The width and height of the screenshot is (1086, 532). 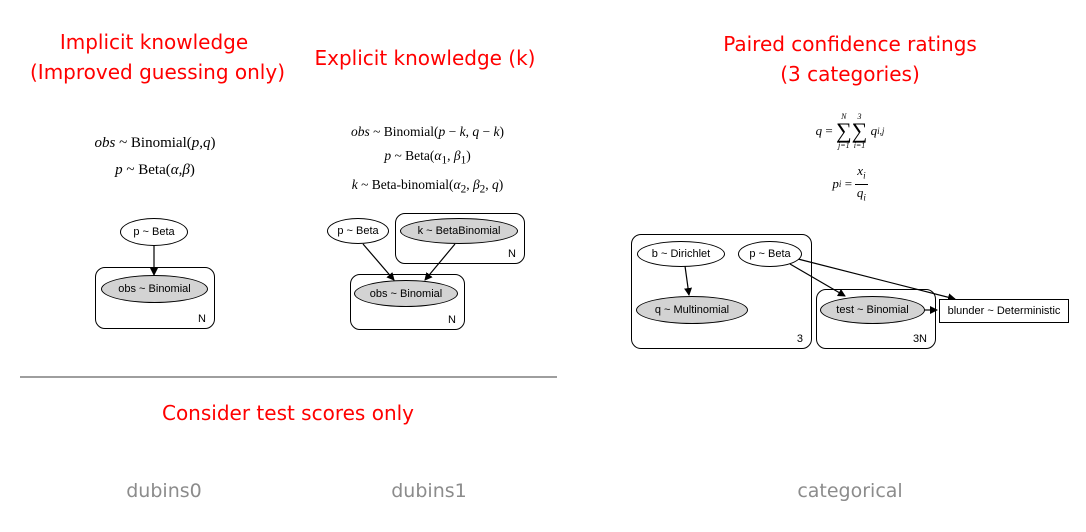 I want to click on implicit-heading-sub: (Improved guessing only), so click(x=157, y=72).